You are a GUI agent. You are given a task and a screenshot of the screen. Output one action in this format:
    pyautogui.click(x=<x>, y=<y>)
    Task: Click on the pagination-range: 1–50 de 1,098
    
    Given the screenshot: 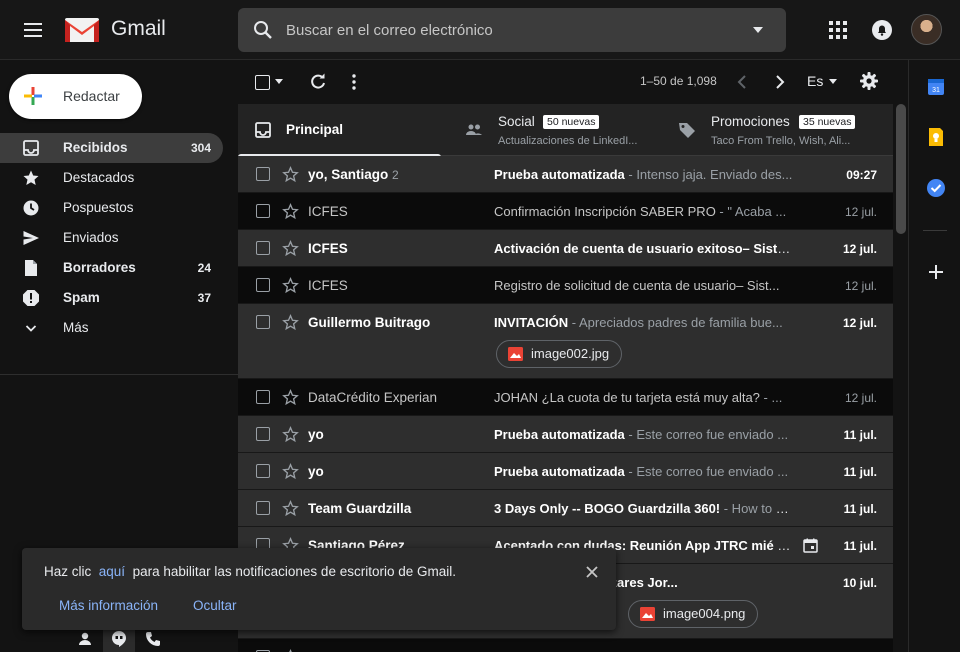 What is the action you would take?
    pyautogui.click(x=678, y=81)
    